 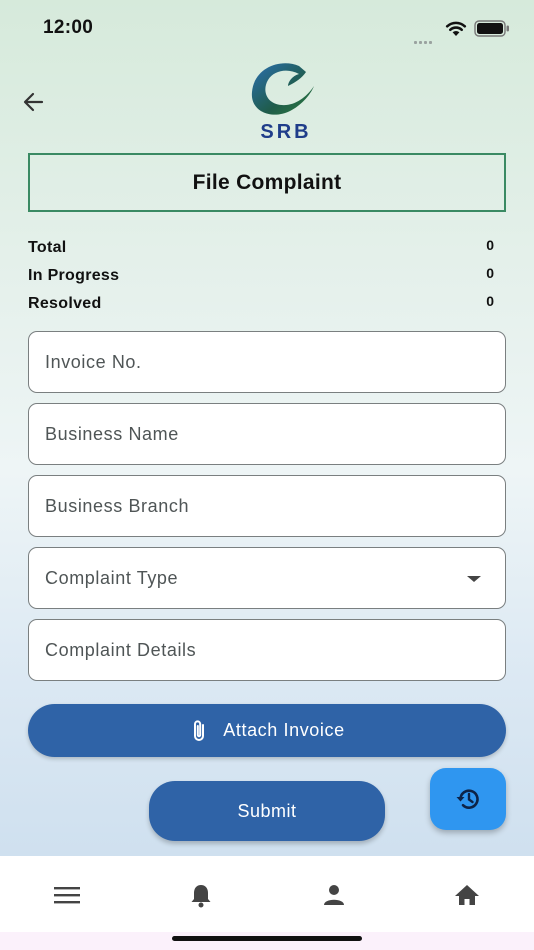 I want to click on nav-profile, so click(x=334, y=895).